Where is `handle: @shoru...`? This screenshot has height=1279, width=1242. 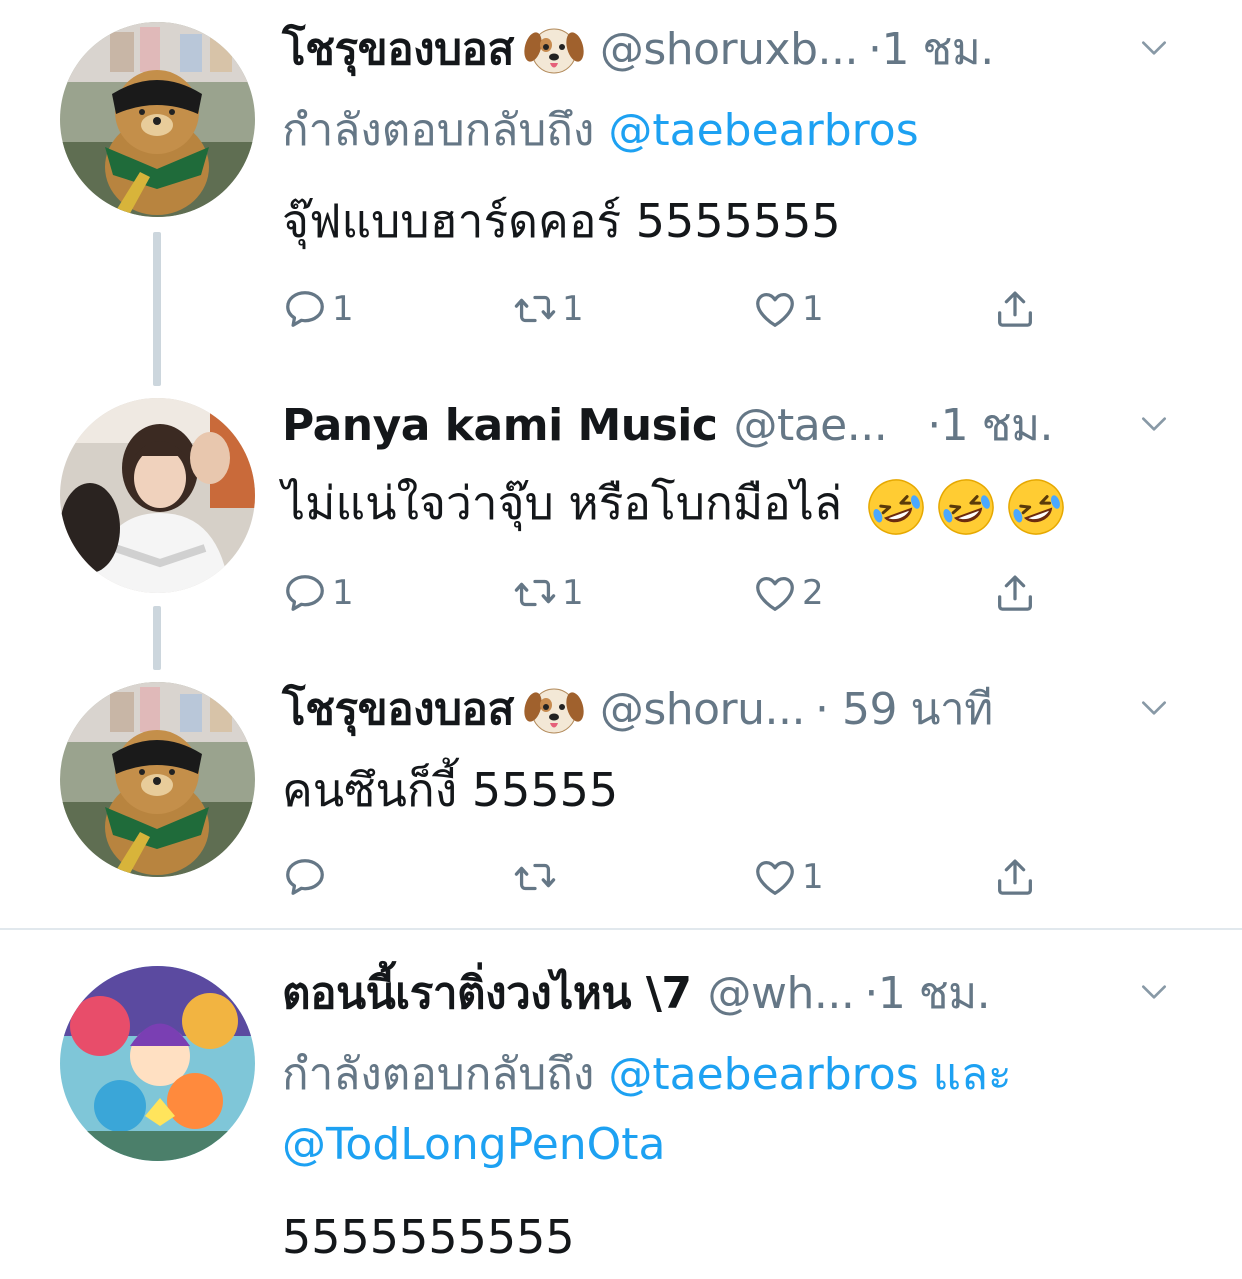
handle: @shoru... is located at coordinates (703, 709).